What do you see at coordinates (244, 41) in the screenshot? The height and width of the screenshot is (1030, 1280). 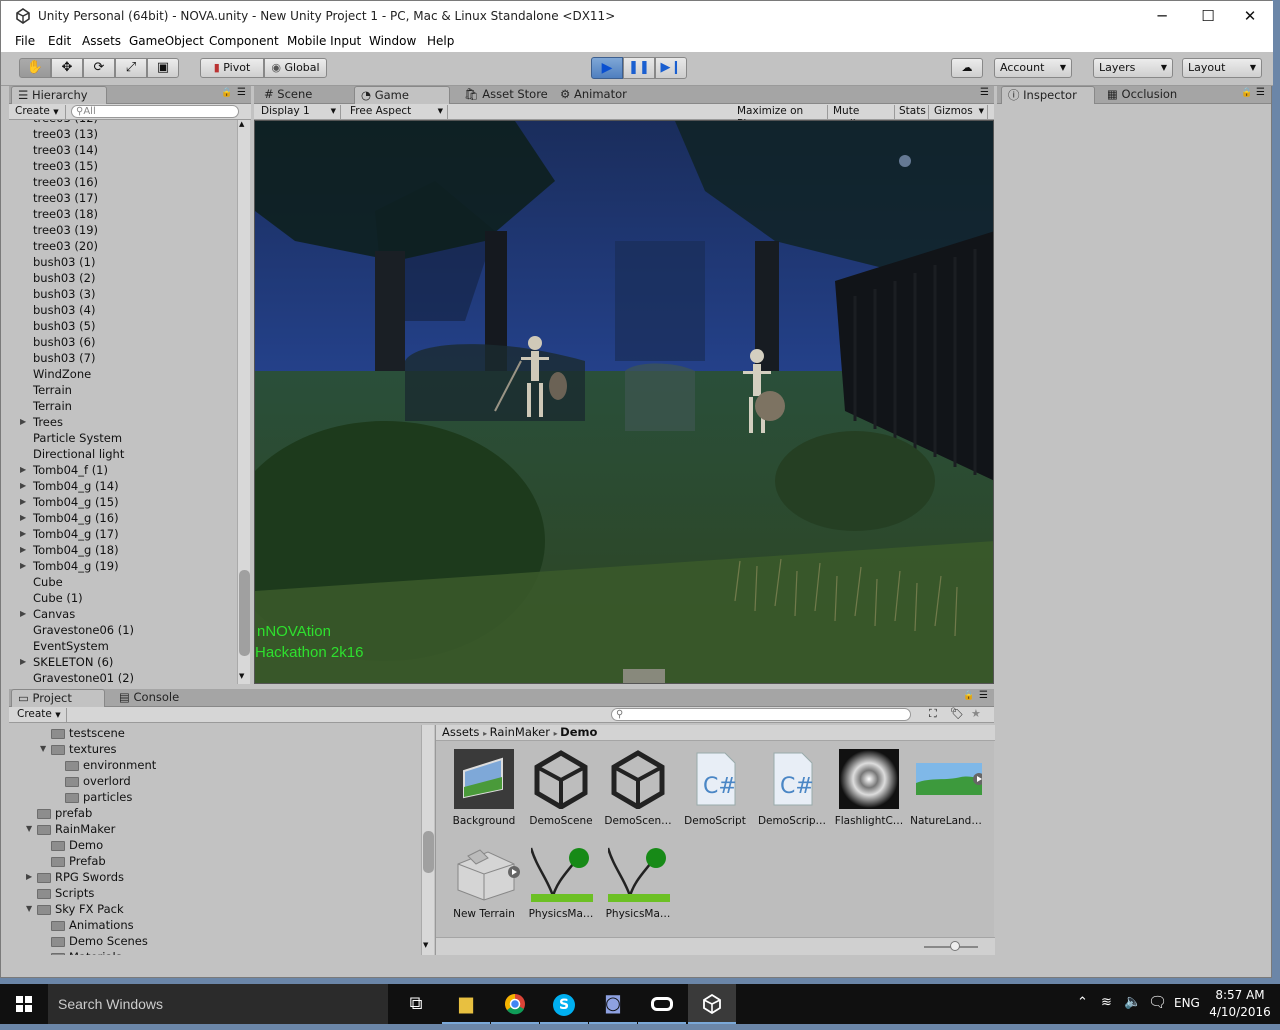 I see `menu-component: Component` at bounding box center [244, 41].